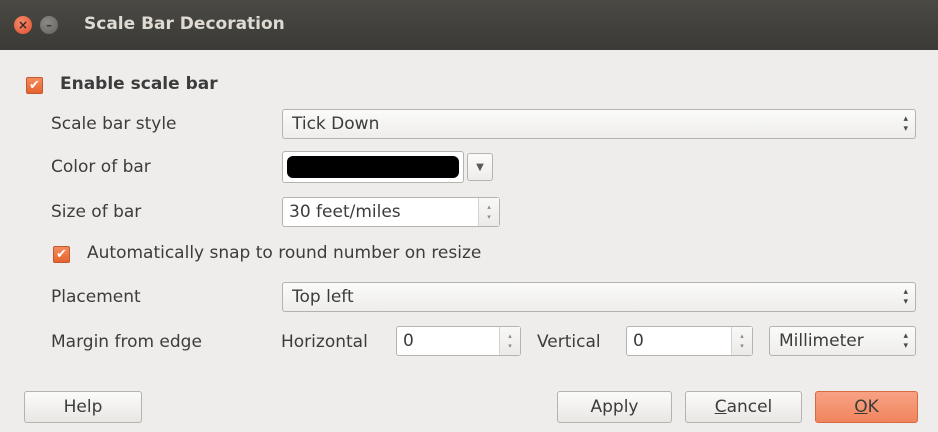  I want to click on placement-label: Placement, so click(96, 297).